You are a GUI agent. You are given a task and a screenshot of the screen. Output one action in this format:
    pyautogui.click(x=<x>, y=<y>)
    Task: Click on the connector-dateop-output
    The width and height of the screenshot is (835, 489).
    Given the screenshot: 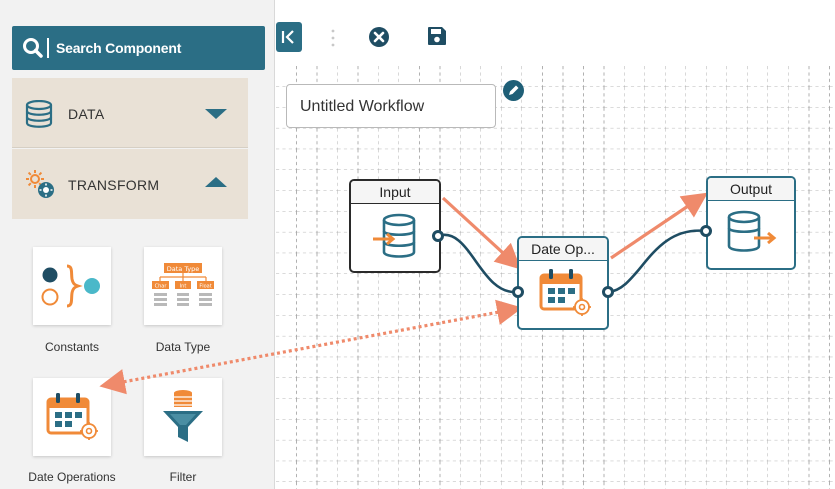 What is the action you would take?
    pyautogui.click(x=657, y=261)
    